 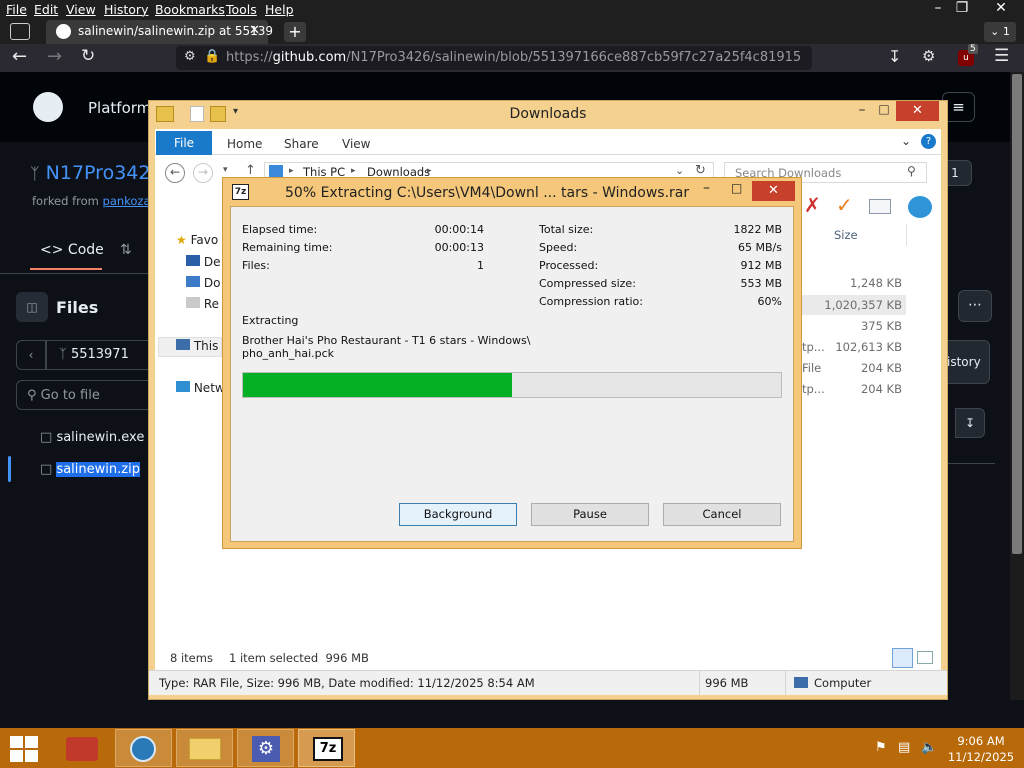 I want to click on github-logo-icon, so click(x=48, y=107).